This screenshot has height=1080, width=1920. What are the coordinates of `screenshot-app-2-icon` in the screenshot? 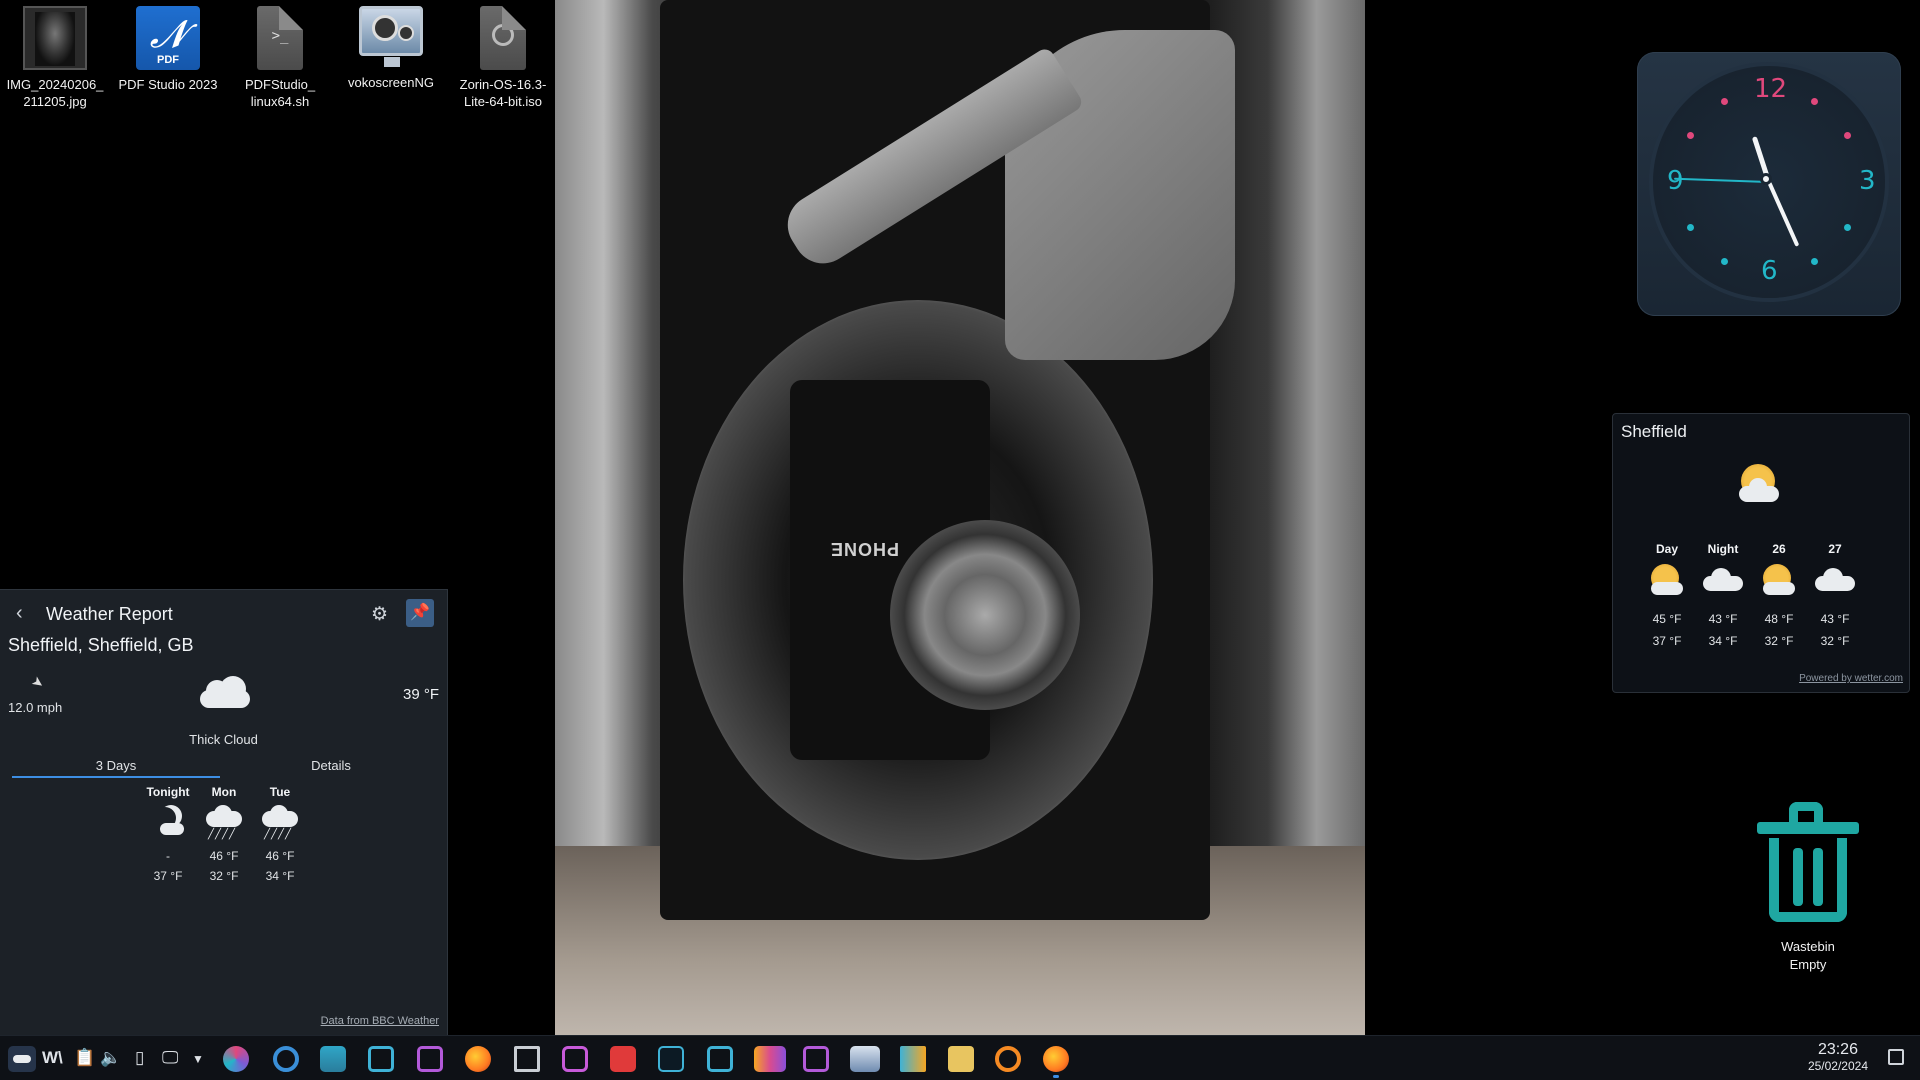 It's located at (720, 1059).